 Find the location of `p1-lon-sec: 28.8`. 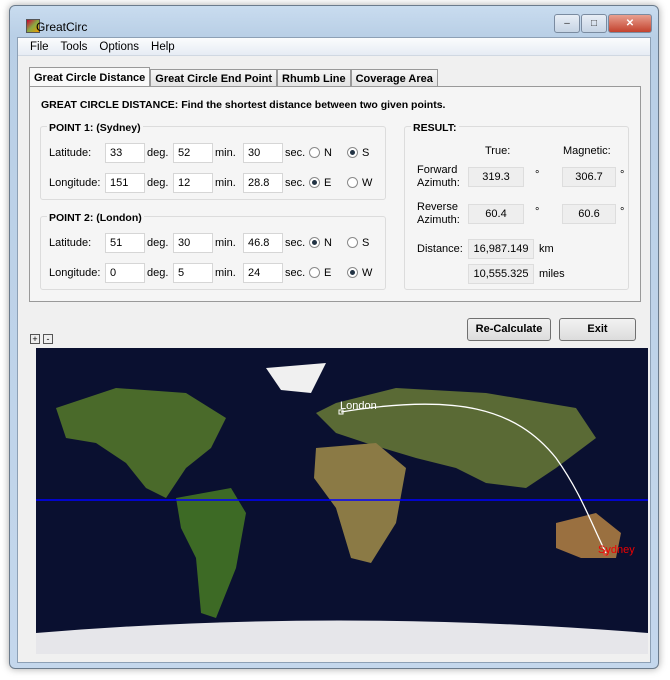

p1-lon-sec: 28.8 is located at coordinates (263, 183).